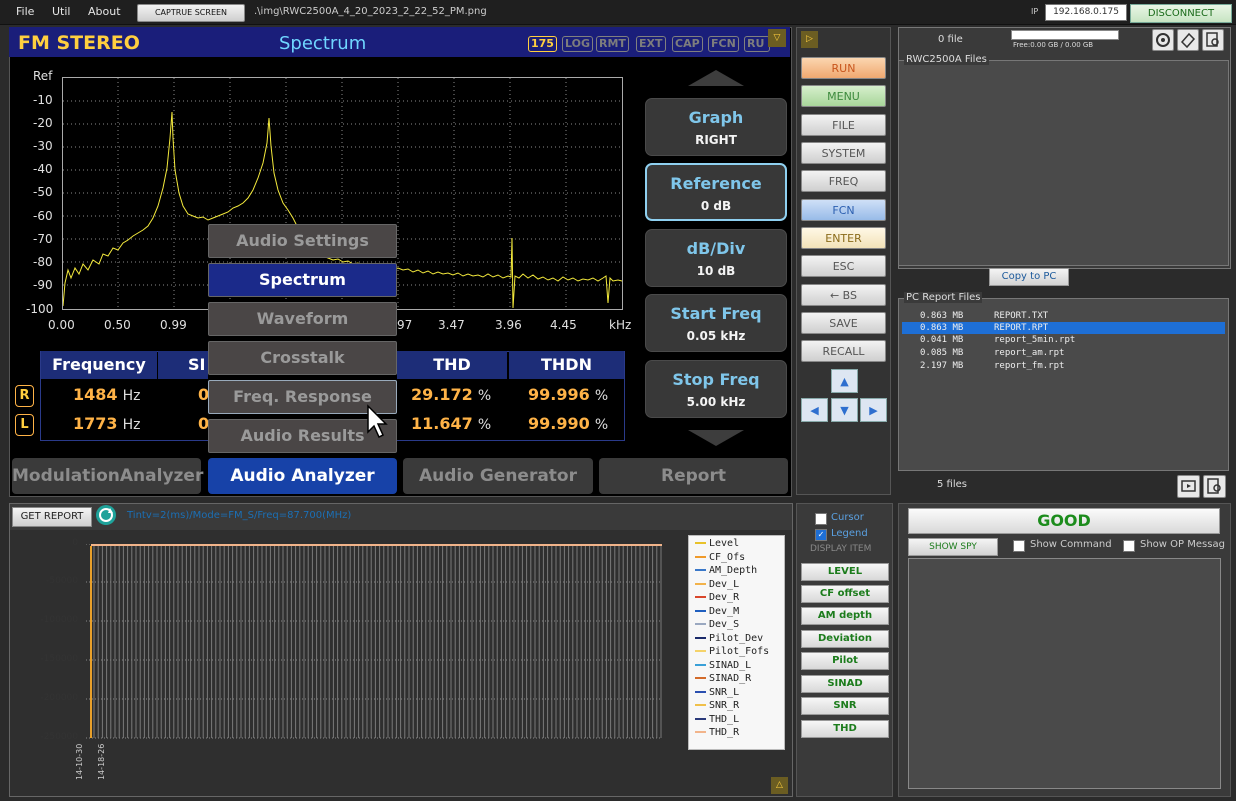 The image size is (1236, 801). Describe the element at coordinates (845, 594) in the screenshot. I see `display-cf-offset-button: CF offset` at that location.